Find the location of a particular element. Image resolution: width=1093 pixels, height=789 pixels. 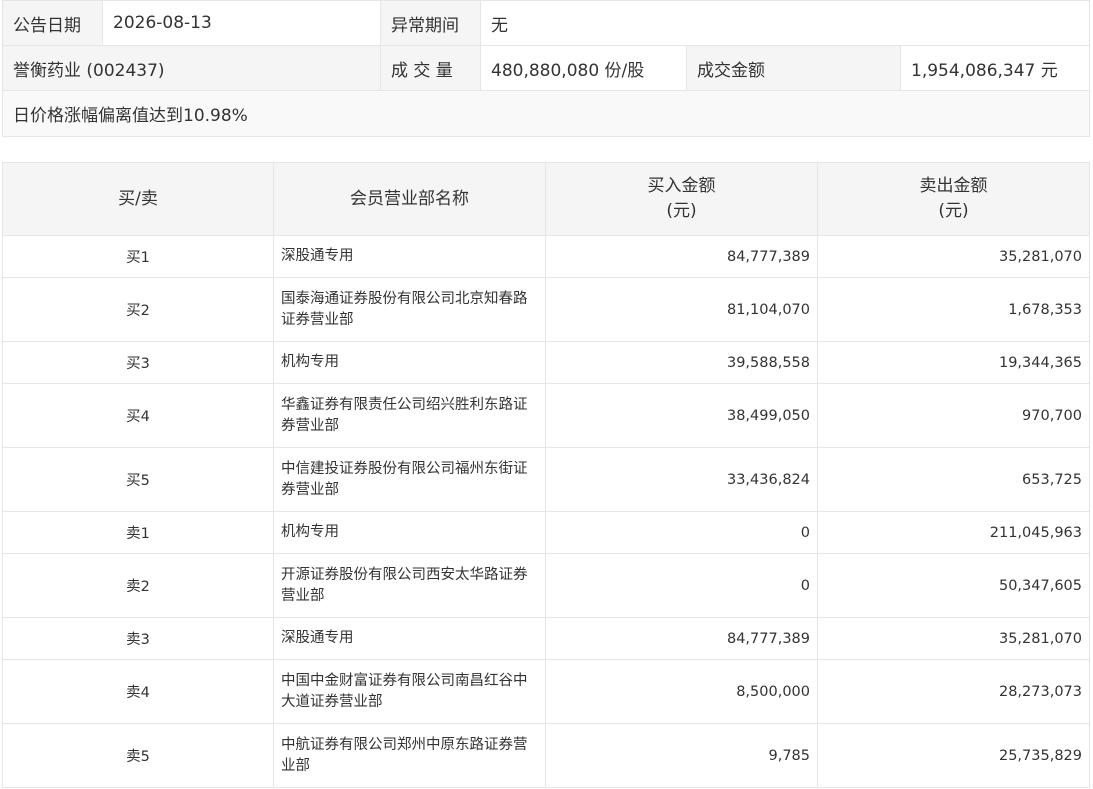

turnover-label: 成交金额 is located at coordinates (793, 68).